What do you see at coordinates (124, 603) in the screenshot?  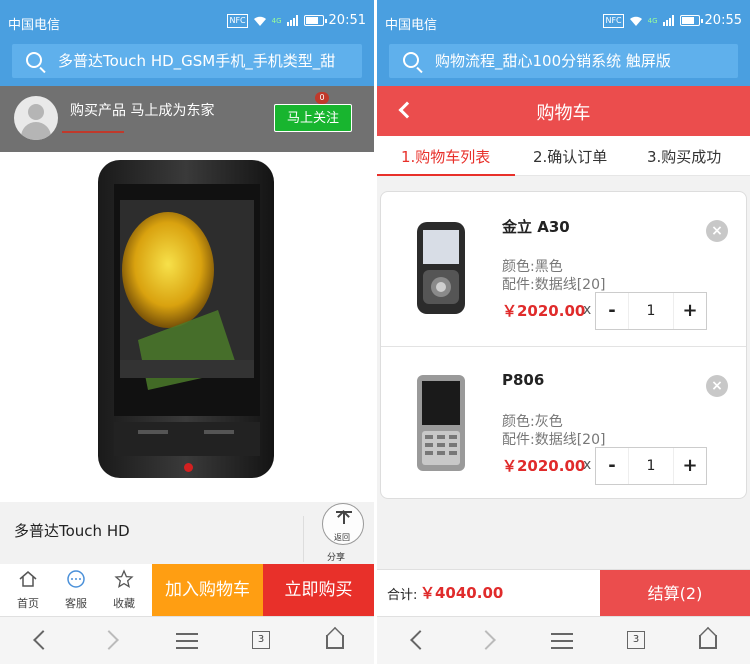 I see `favorite-label: 收藏` at bounding box center [124, 603].